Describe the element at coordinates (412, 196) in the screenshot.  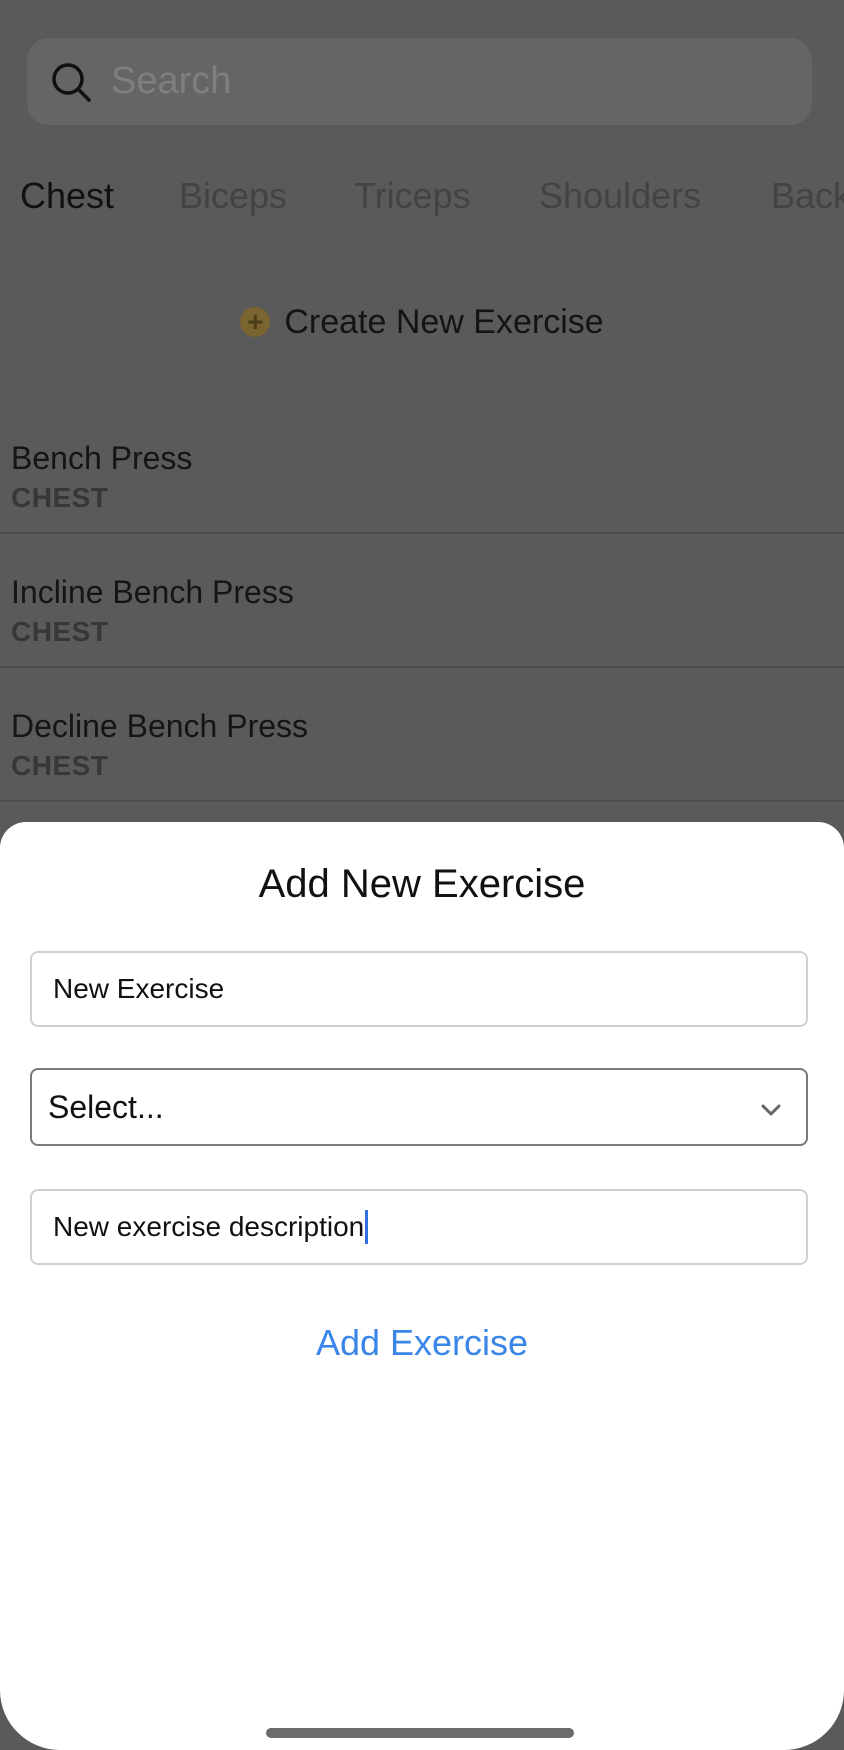
I see `tab-triceps: Triceps` at that location.